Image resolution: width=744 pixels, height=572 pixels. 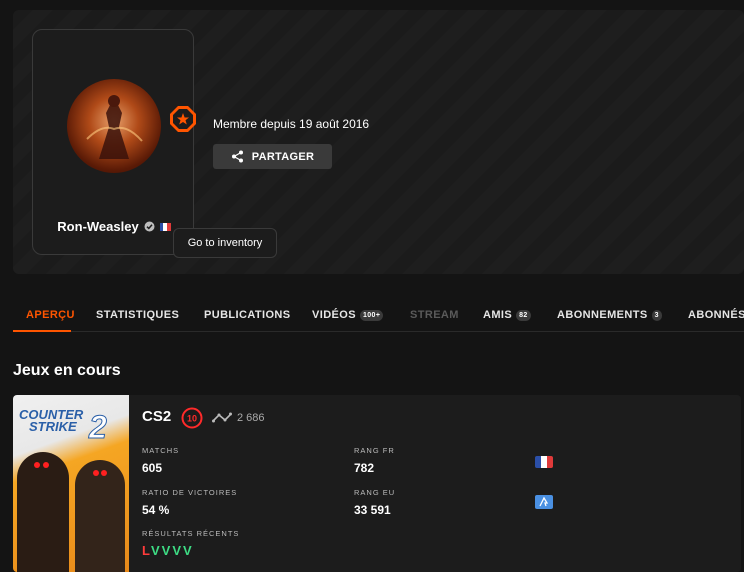 I want to click on avatar-art-icon, so click(x=114, y=127).